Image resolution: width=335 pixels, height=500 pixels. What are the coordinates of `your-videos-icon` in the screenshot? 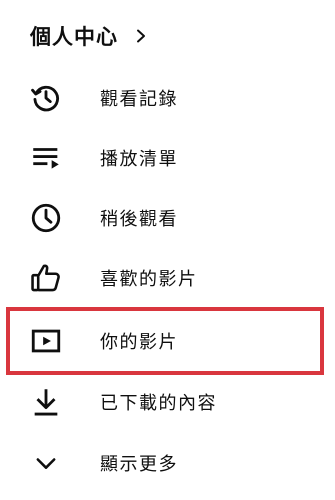 It's located at (46, 341).